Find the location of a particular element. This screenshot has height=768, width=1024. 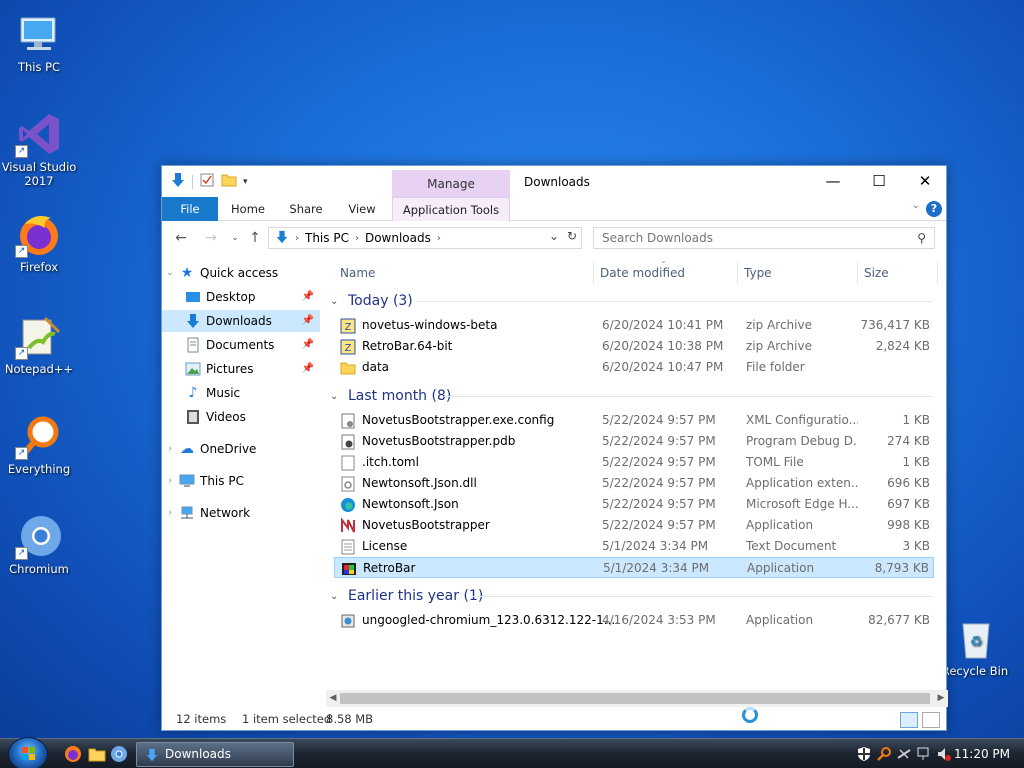

new-folder-icon is located at coordinates (229, 181).